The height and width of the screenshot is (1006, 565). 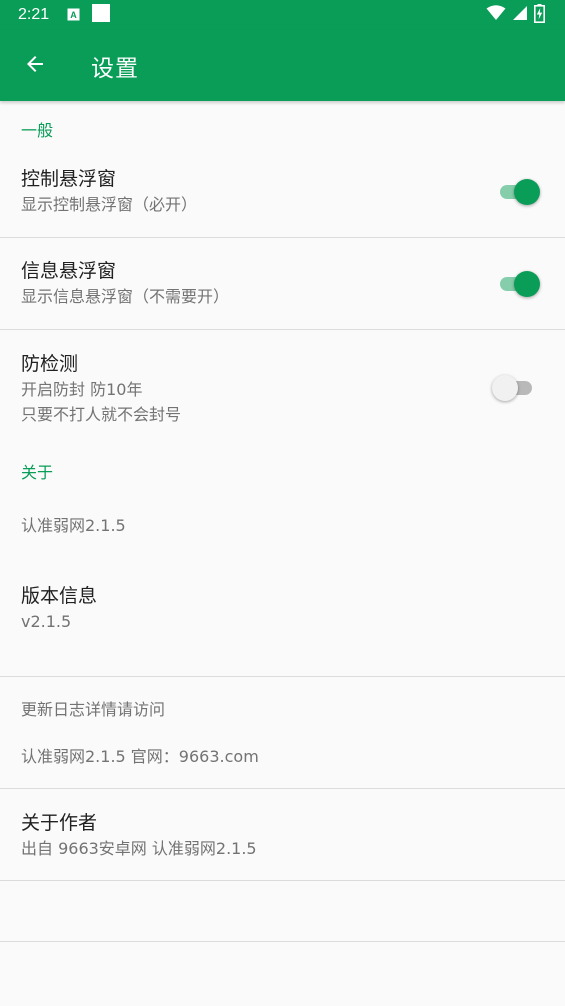 I want to click on app-bar: 设置, so click(x=282, y=65).